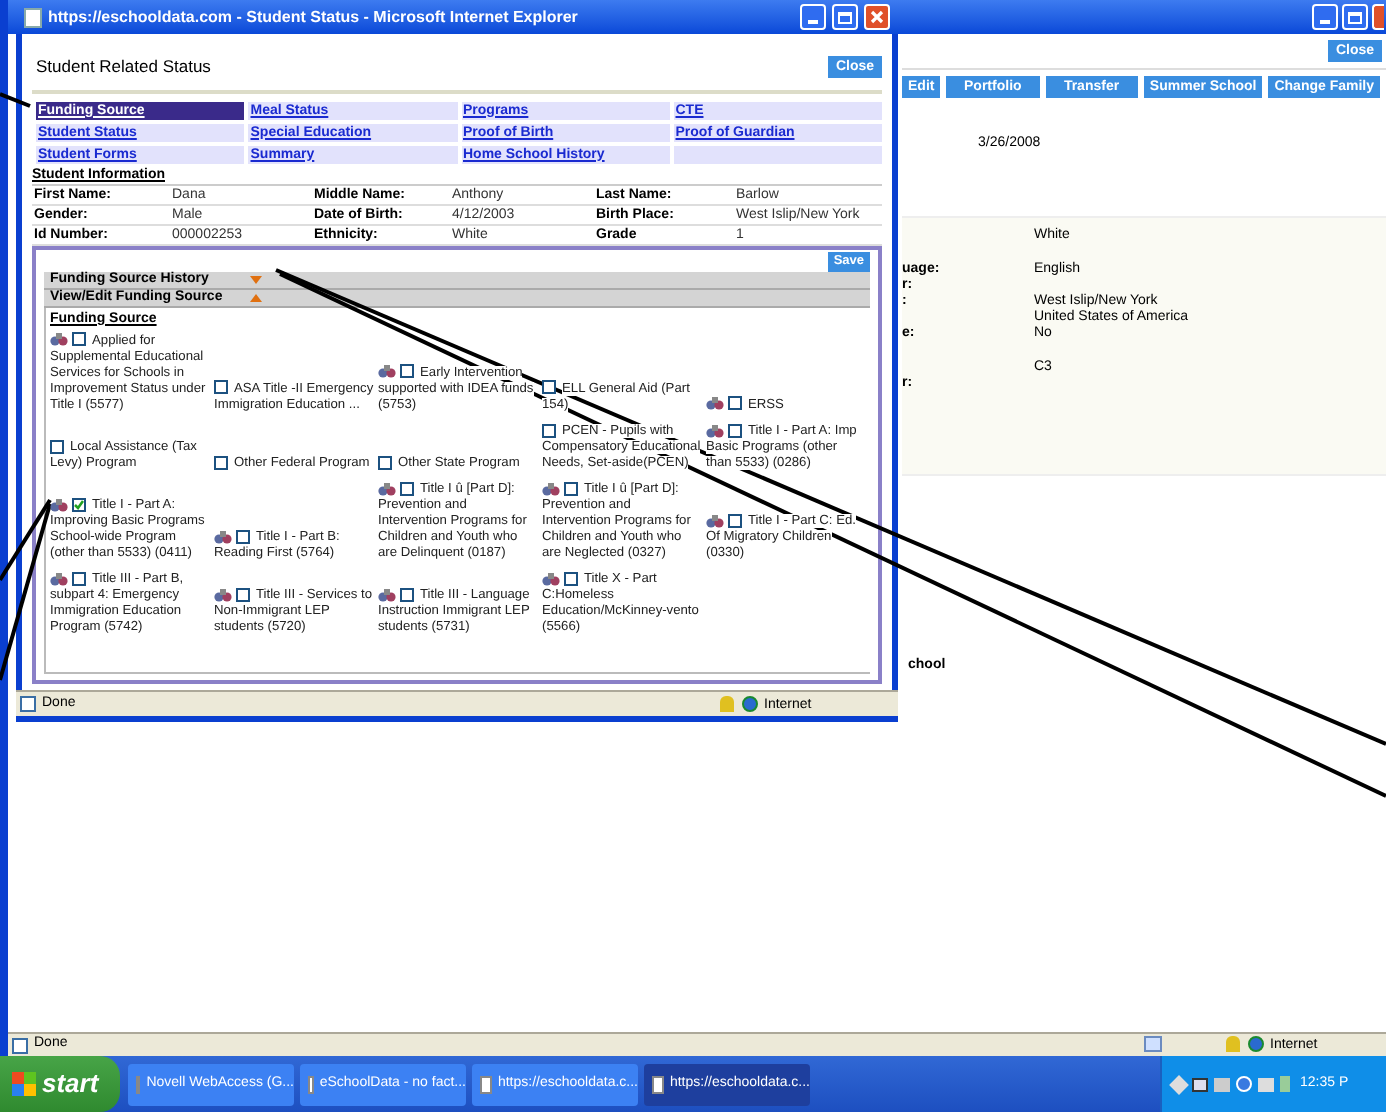 The image size is (1386, 1112). I want to click on page-heading: Student Related Status, so click(123, 67).